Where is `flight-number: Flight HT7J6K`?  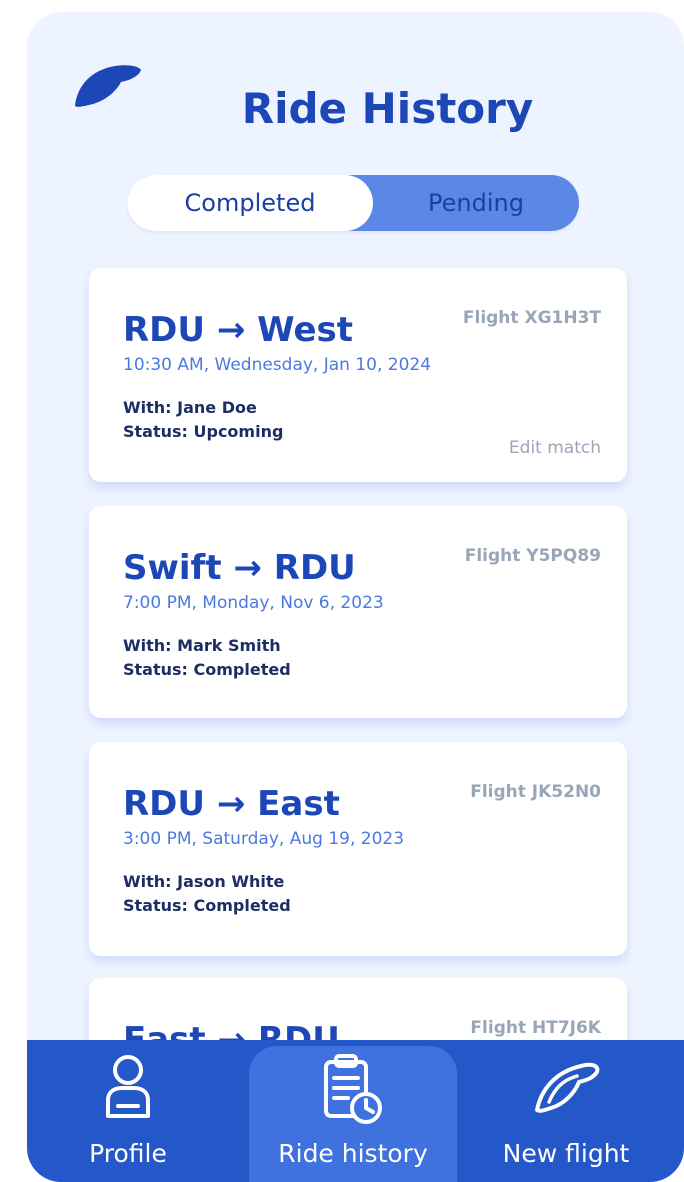
flight-number: Flight HT7J6K is located at coordinates (535, 1028).